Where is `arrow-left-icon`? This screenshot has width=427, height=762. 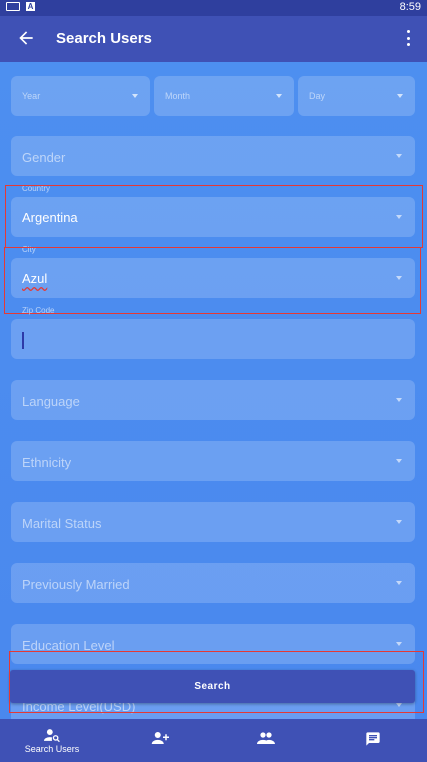 arrow-left-icon is located at coordinates (26, 38).